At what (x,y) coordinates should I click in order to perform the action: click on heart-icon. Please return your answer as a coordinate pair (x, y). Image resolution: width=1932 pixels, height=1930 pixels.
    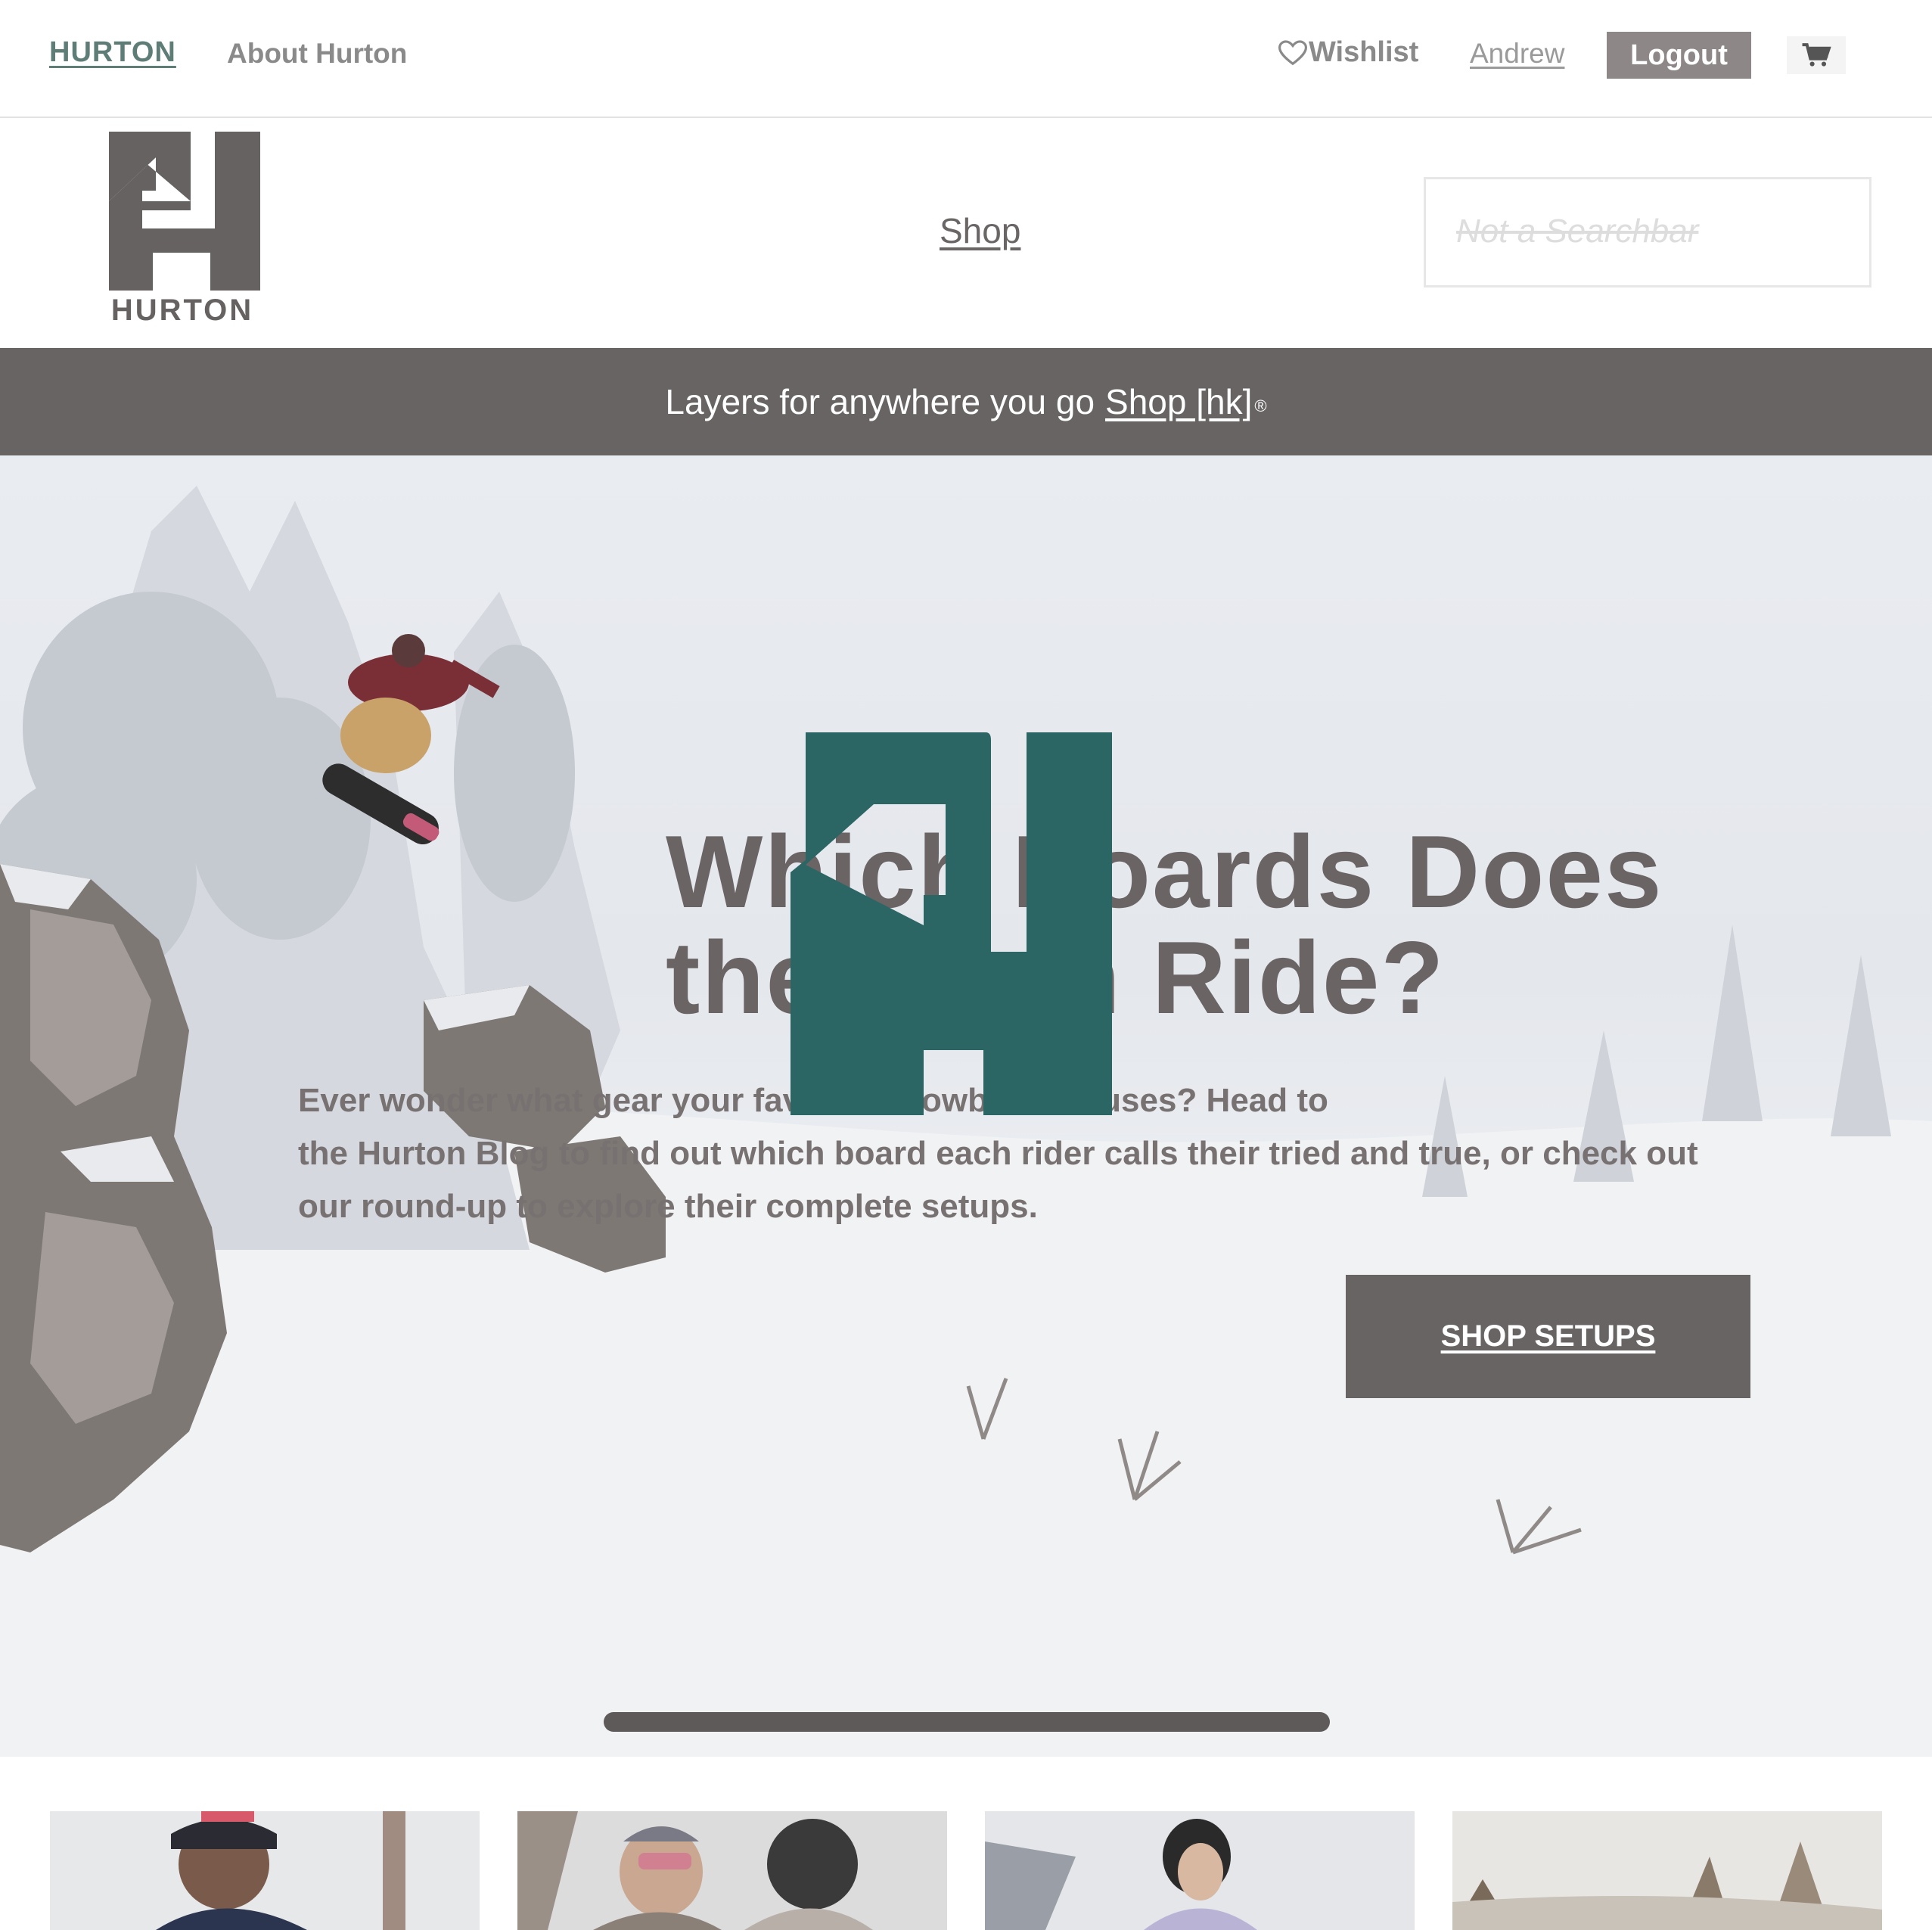
    Looking at the image, I should click on (1293, 52).